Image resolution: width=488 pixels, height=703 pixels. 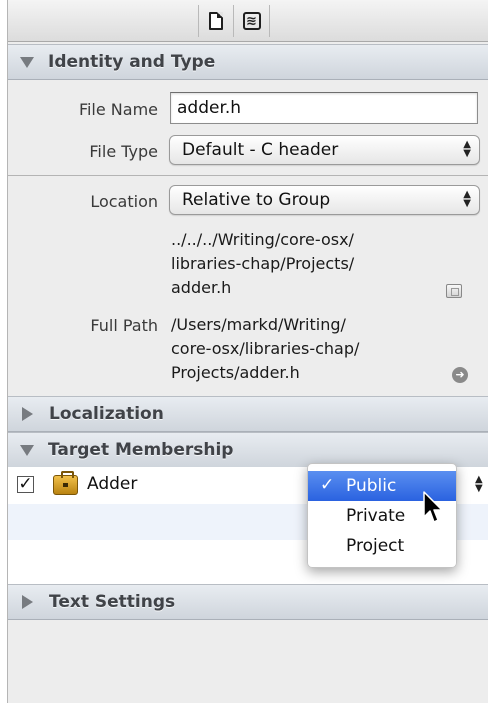 I want to click on location-path-line: ../../../Writing/core-osx/, so click(x=262, y=239).